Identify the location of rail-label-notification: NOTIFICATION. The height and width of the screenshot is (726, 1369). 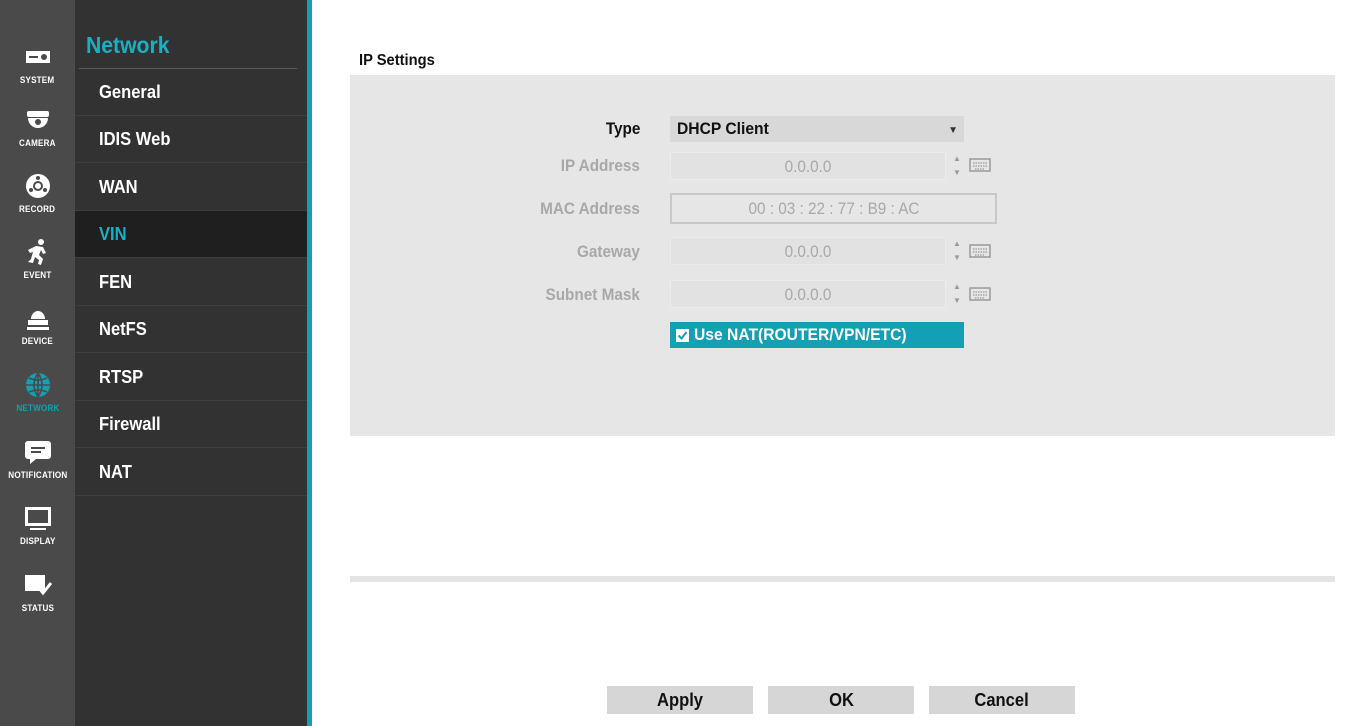
(37, 475).